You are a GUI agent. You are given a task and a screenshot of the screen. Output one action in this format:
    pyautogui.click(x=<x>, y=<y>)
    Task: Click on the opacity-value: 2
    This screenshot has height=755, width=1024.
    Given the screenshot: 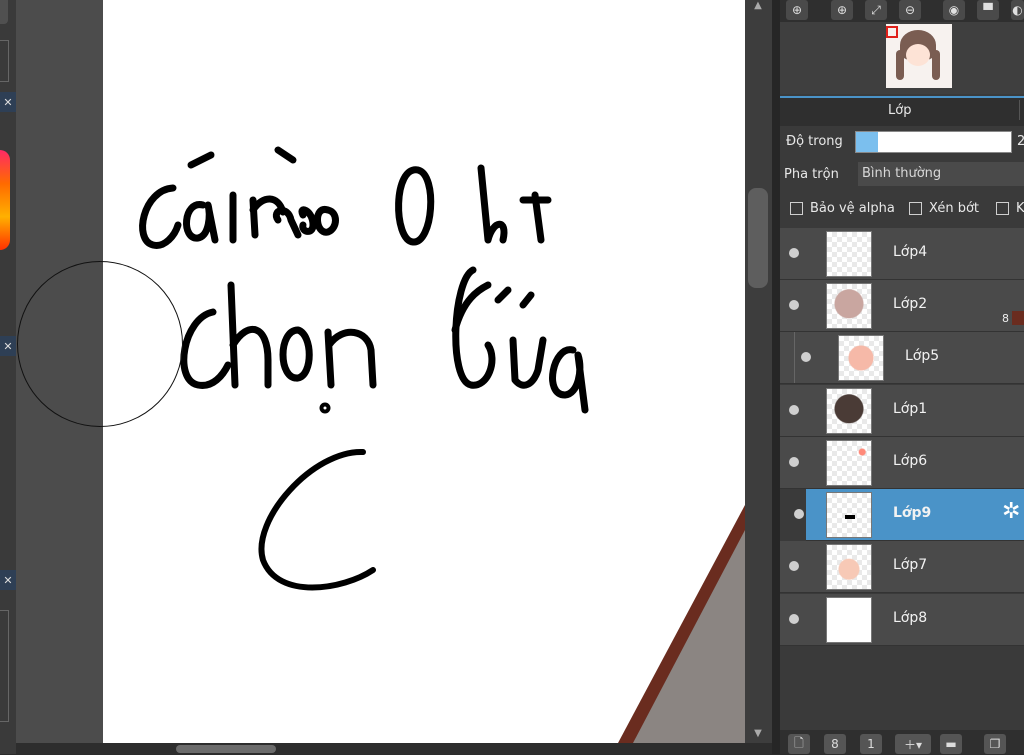 What is the action you would take?
    pyautogui.click(x=1020, y=141)
    